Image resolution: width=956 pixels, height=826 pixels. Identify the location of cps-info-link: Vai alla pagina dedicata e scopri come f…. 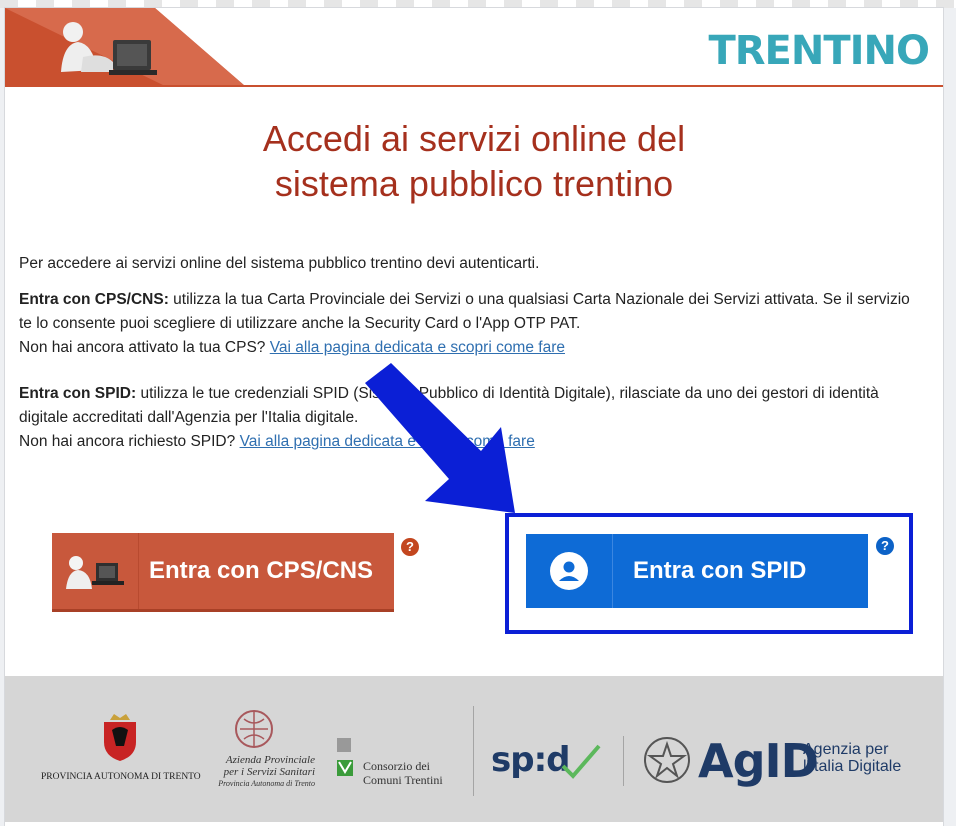
(417, 347).